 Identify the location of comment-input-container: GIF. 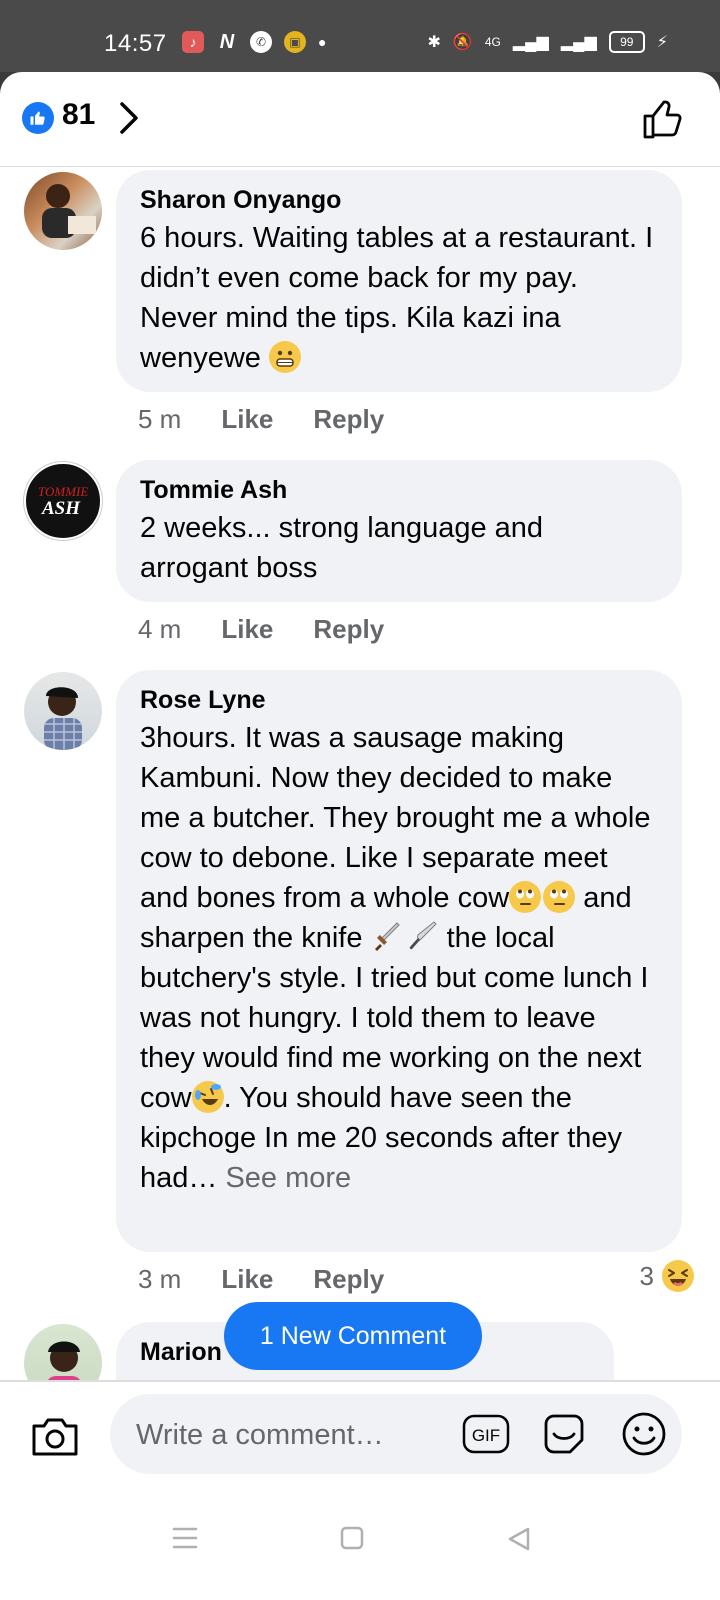
(396, 1435).